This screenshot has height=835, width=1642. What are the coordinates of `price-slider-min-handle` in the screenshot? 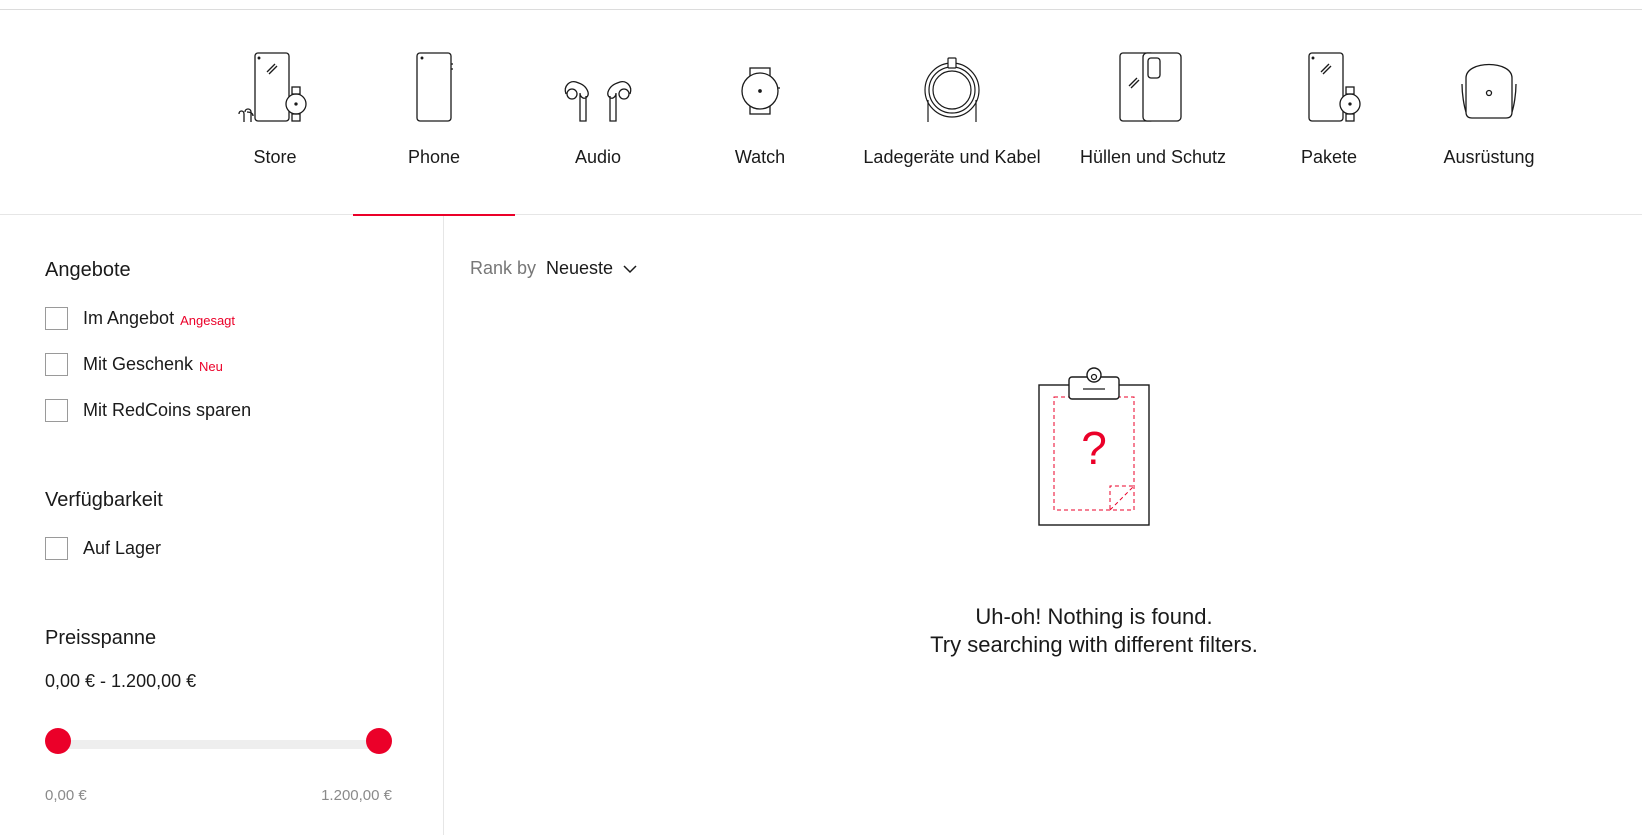 It's located at (58, 741).